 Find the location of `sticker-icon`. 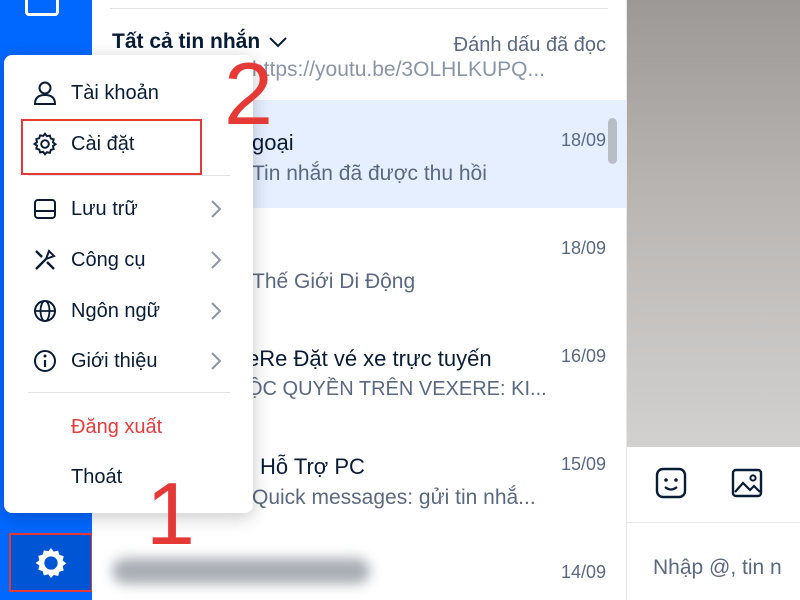

sticker-icon is located at coordinates (671, 483).